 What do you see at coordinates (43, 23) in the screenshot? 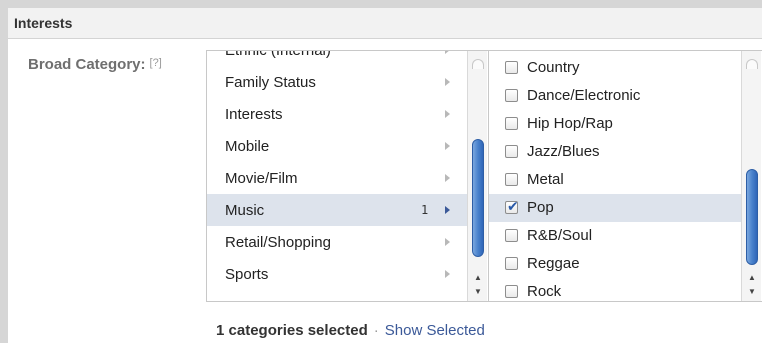
I see `section-title: Interests` at bounding box center [43, 23].